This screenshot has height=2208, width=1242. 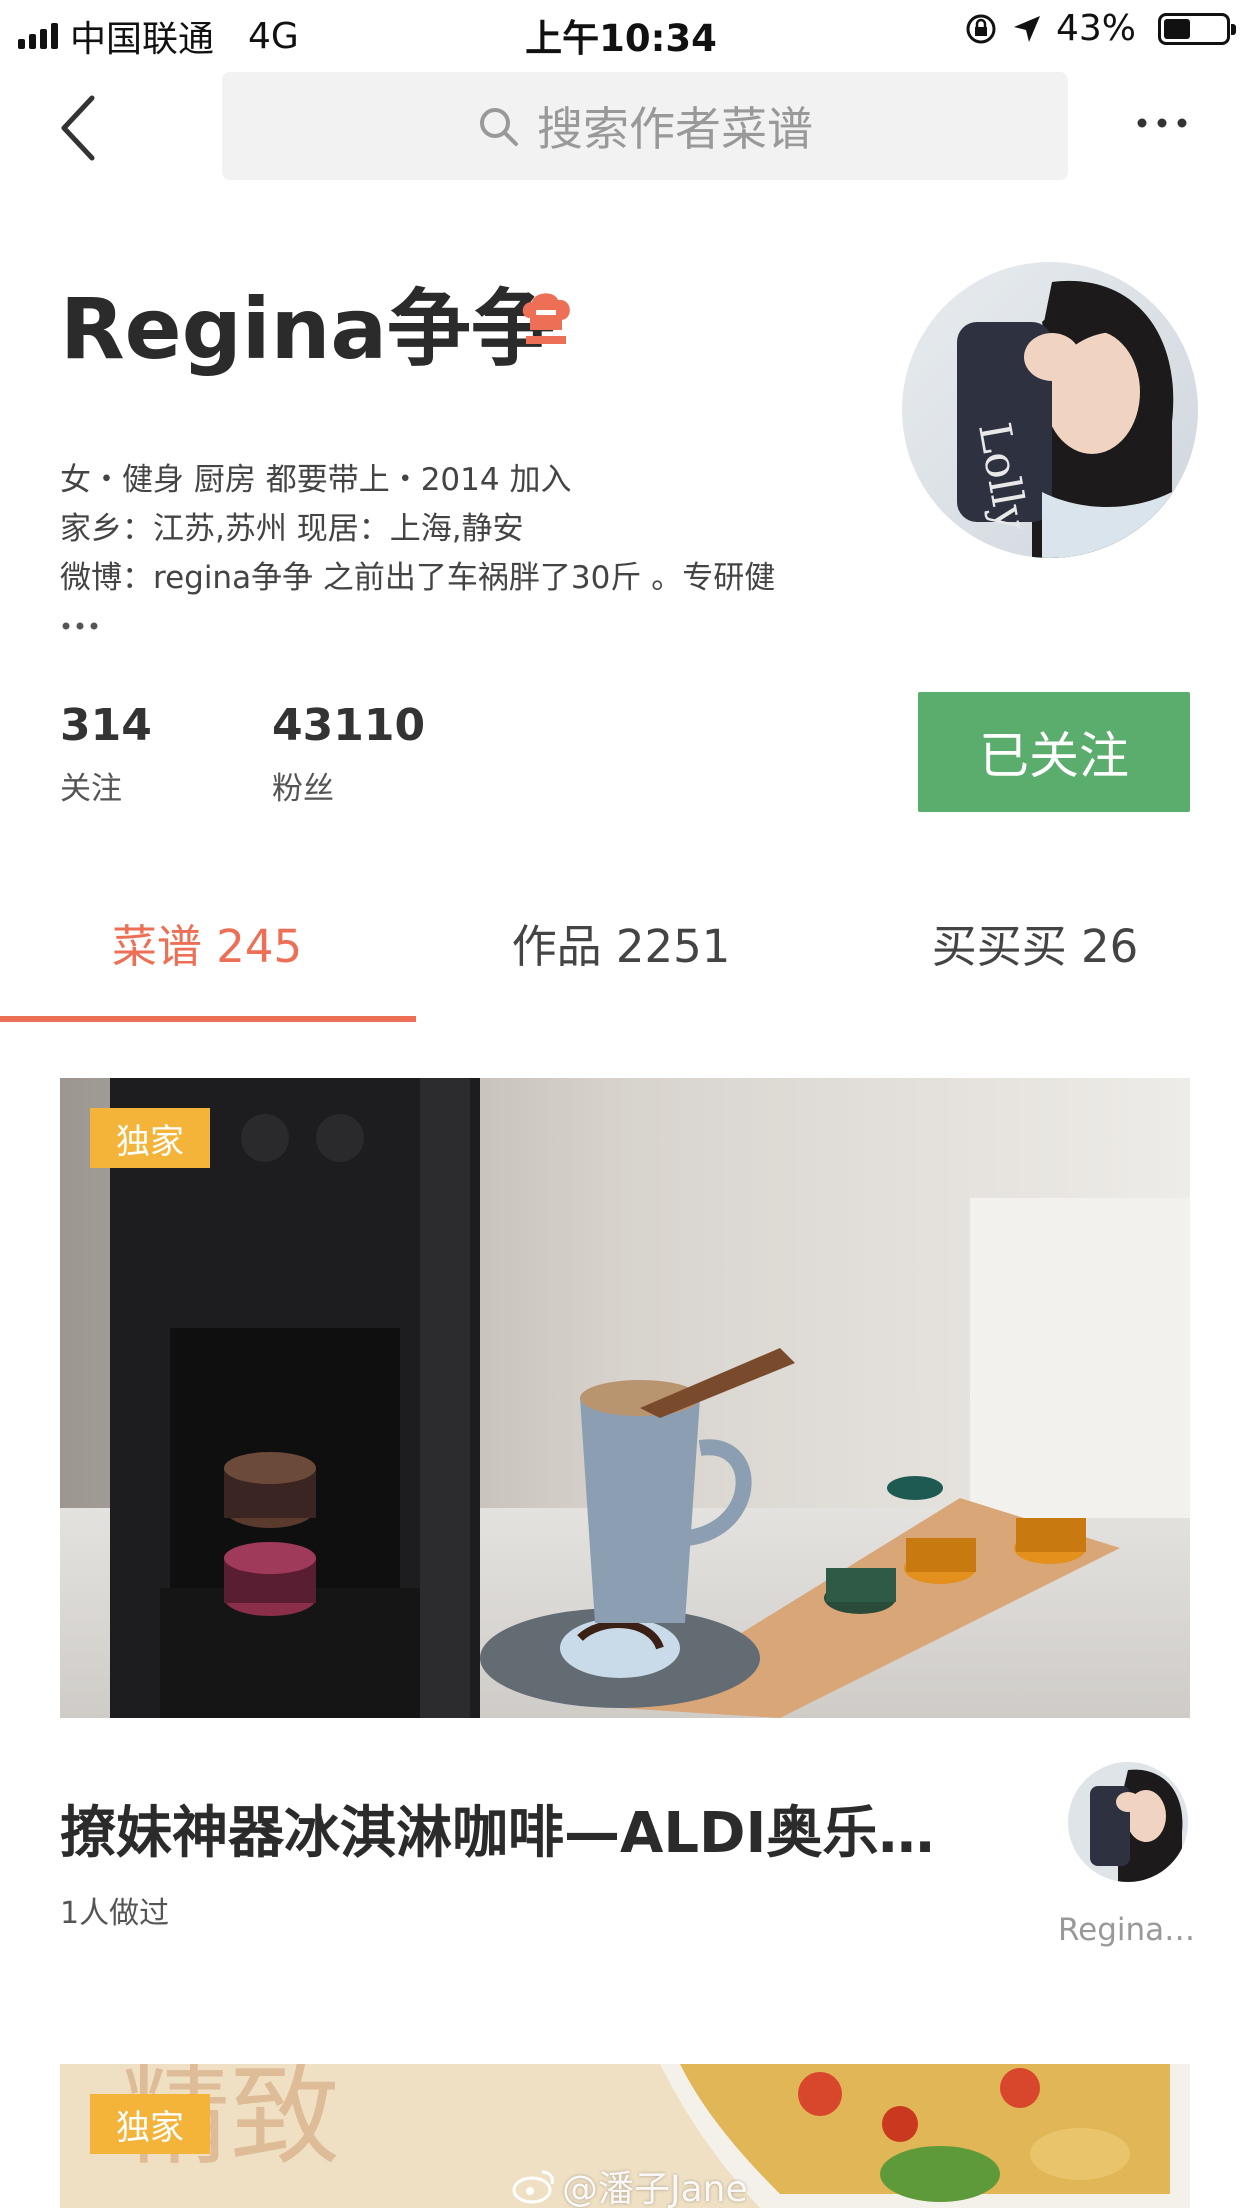 I want to click on profile-avatar: Lolly, so click(x=1050, y=410).